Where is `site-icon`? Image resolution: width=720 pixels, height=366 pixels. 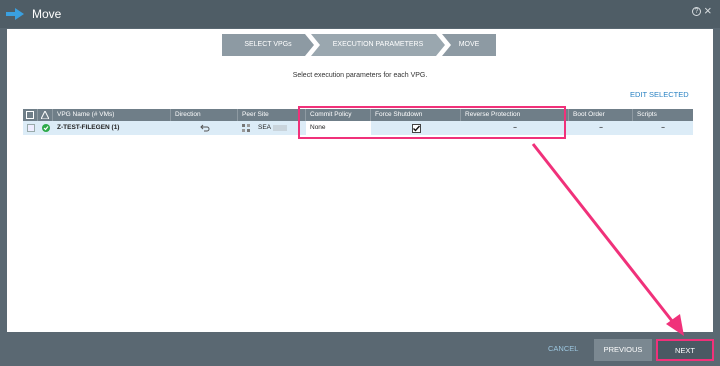 site-icon is located at coordinates (246, 128).